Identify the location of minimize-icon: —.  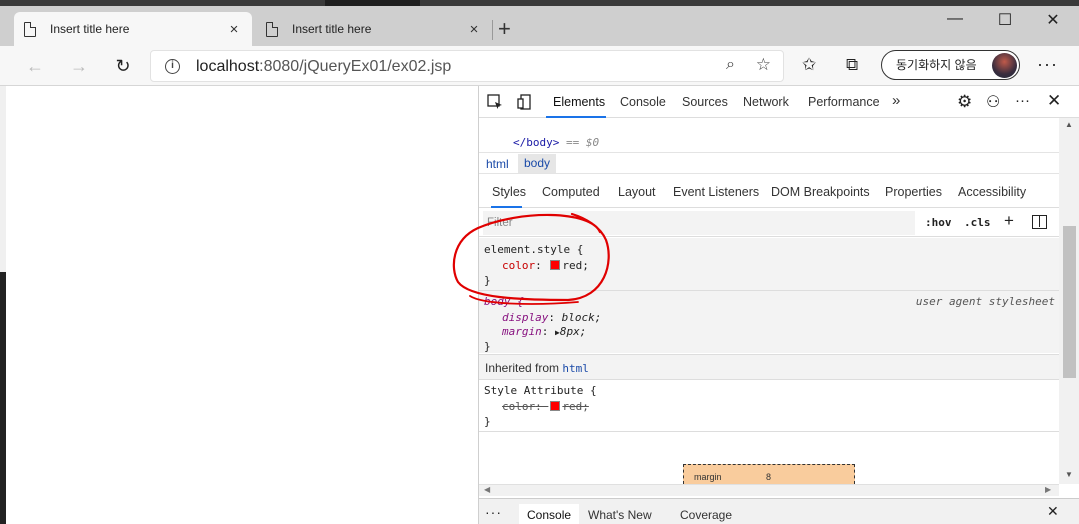
(955, 19).